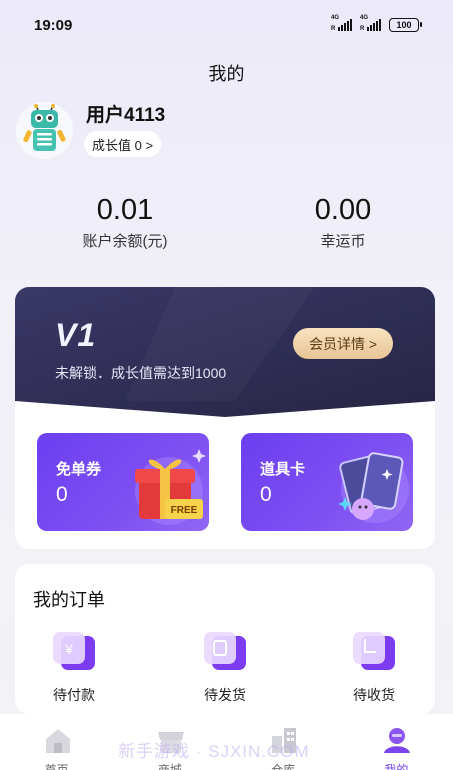 The height and width of the screenshot is (770, 453). I want to click on vip-level: V1, so click(76, 335).